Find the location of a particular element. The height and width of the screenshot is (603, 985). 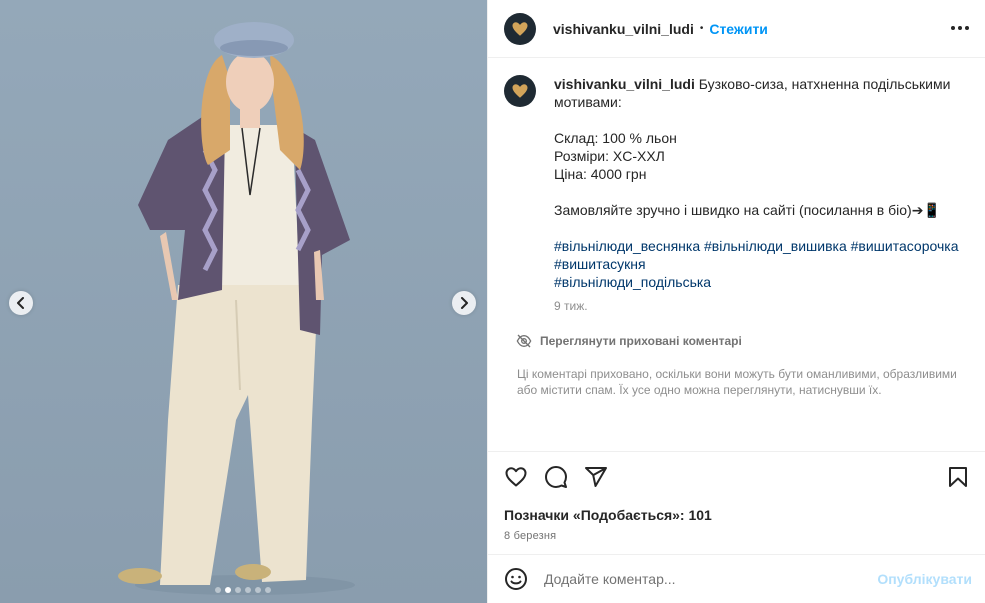

share-button is located at coordinates (596, 477).